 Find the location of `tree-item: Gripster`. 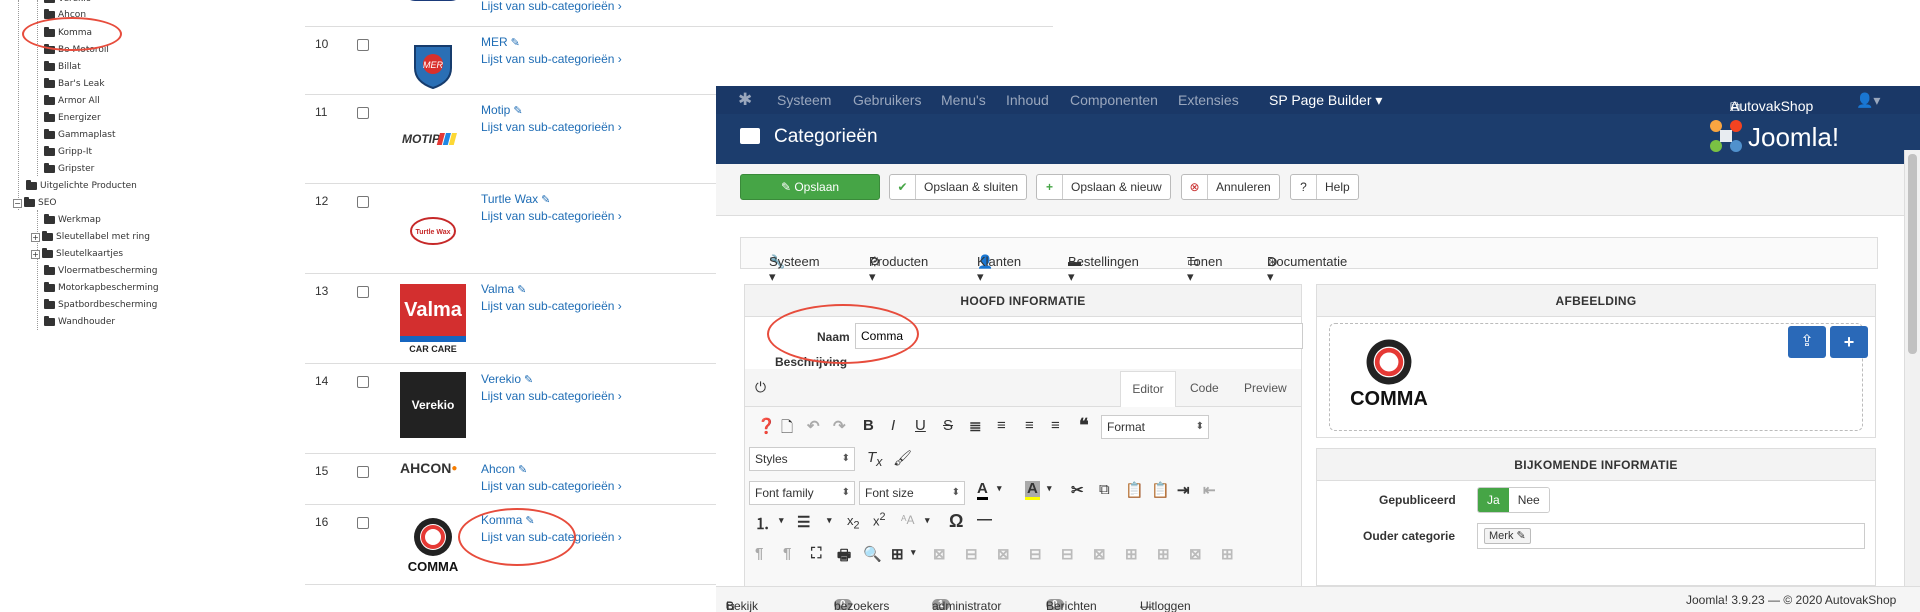

tree-item: Gripster is located at coordinates (69, 169).